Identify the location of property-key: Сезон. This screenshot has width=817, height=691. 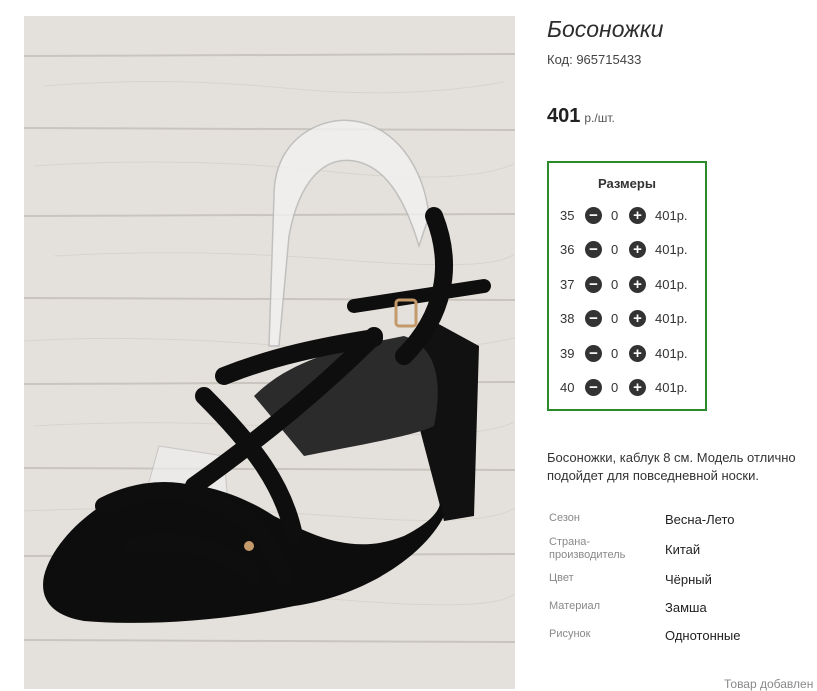
(564, 518).